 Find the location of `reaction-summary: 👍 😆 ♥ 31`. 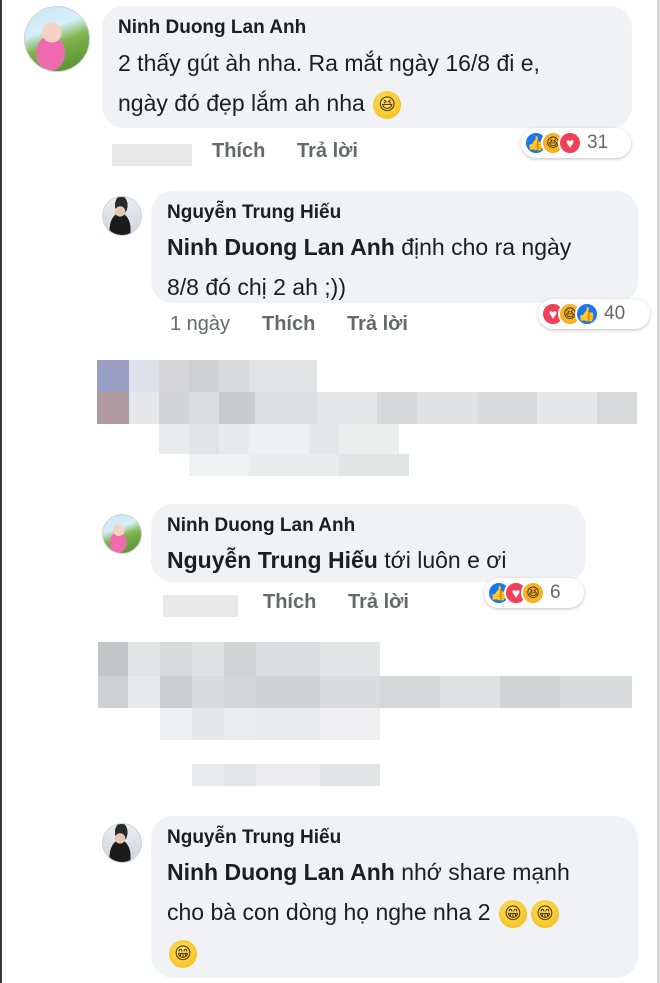

reaction-summary: 👍 😆 ♥ 31 is located at coordinates (576, 143).